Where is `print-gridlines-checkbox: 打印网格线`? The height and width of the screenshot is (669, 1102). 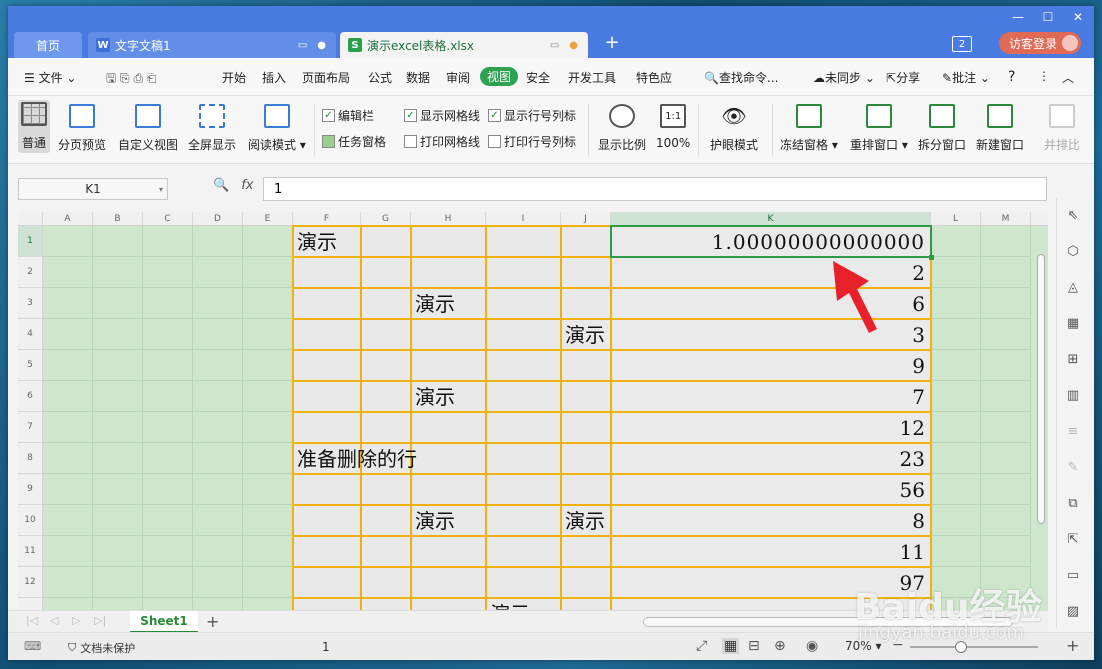 print-gridlines-checkbox: 打印网格线 is located at coordinates (442, 141).